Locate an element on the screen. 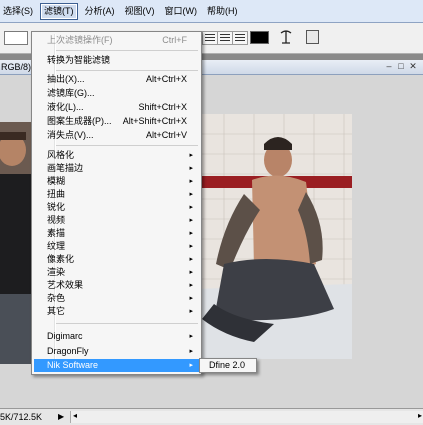  menu-item-vanishing-point: 消失点(V)... Alt+Ctrl+V is located at coordinates (116, 135).